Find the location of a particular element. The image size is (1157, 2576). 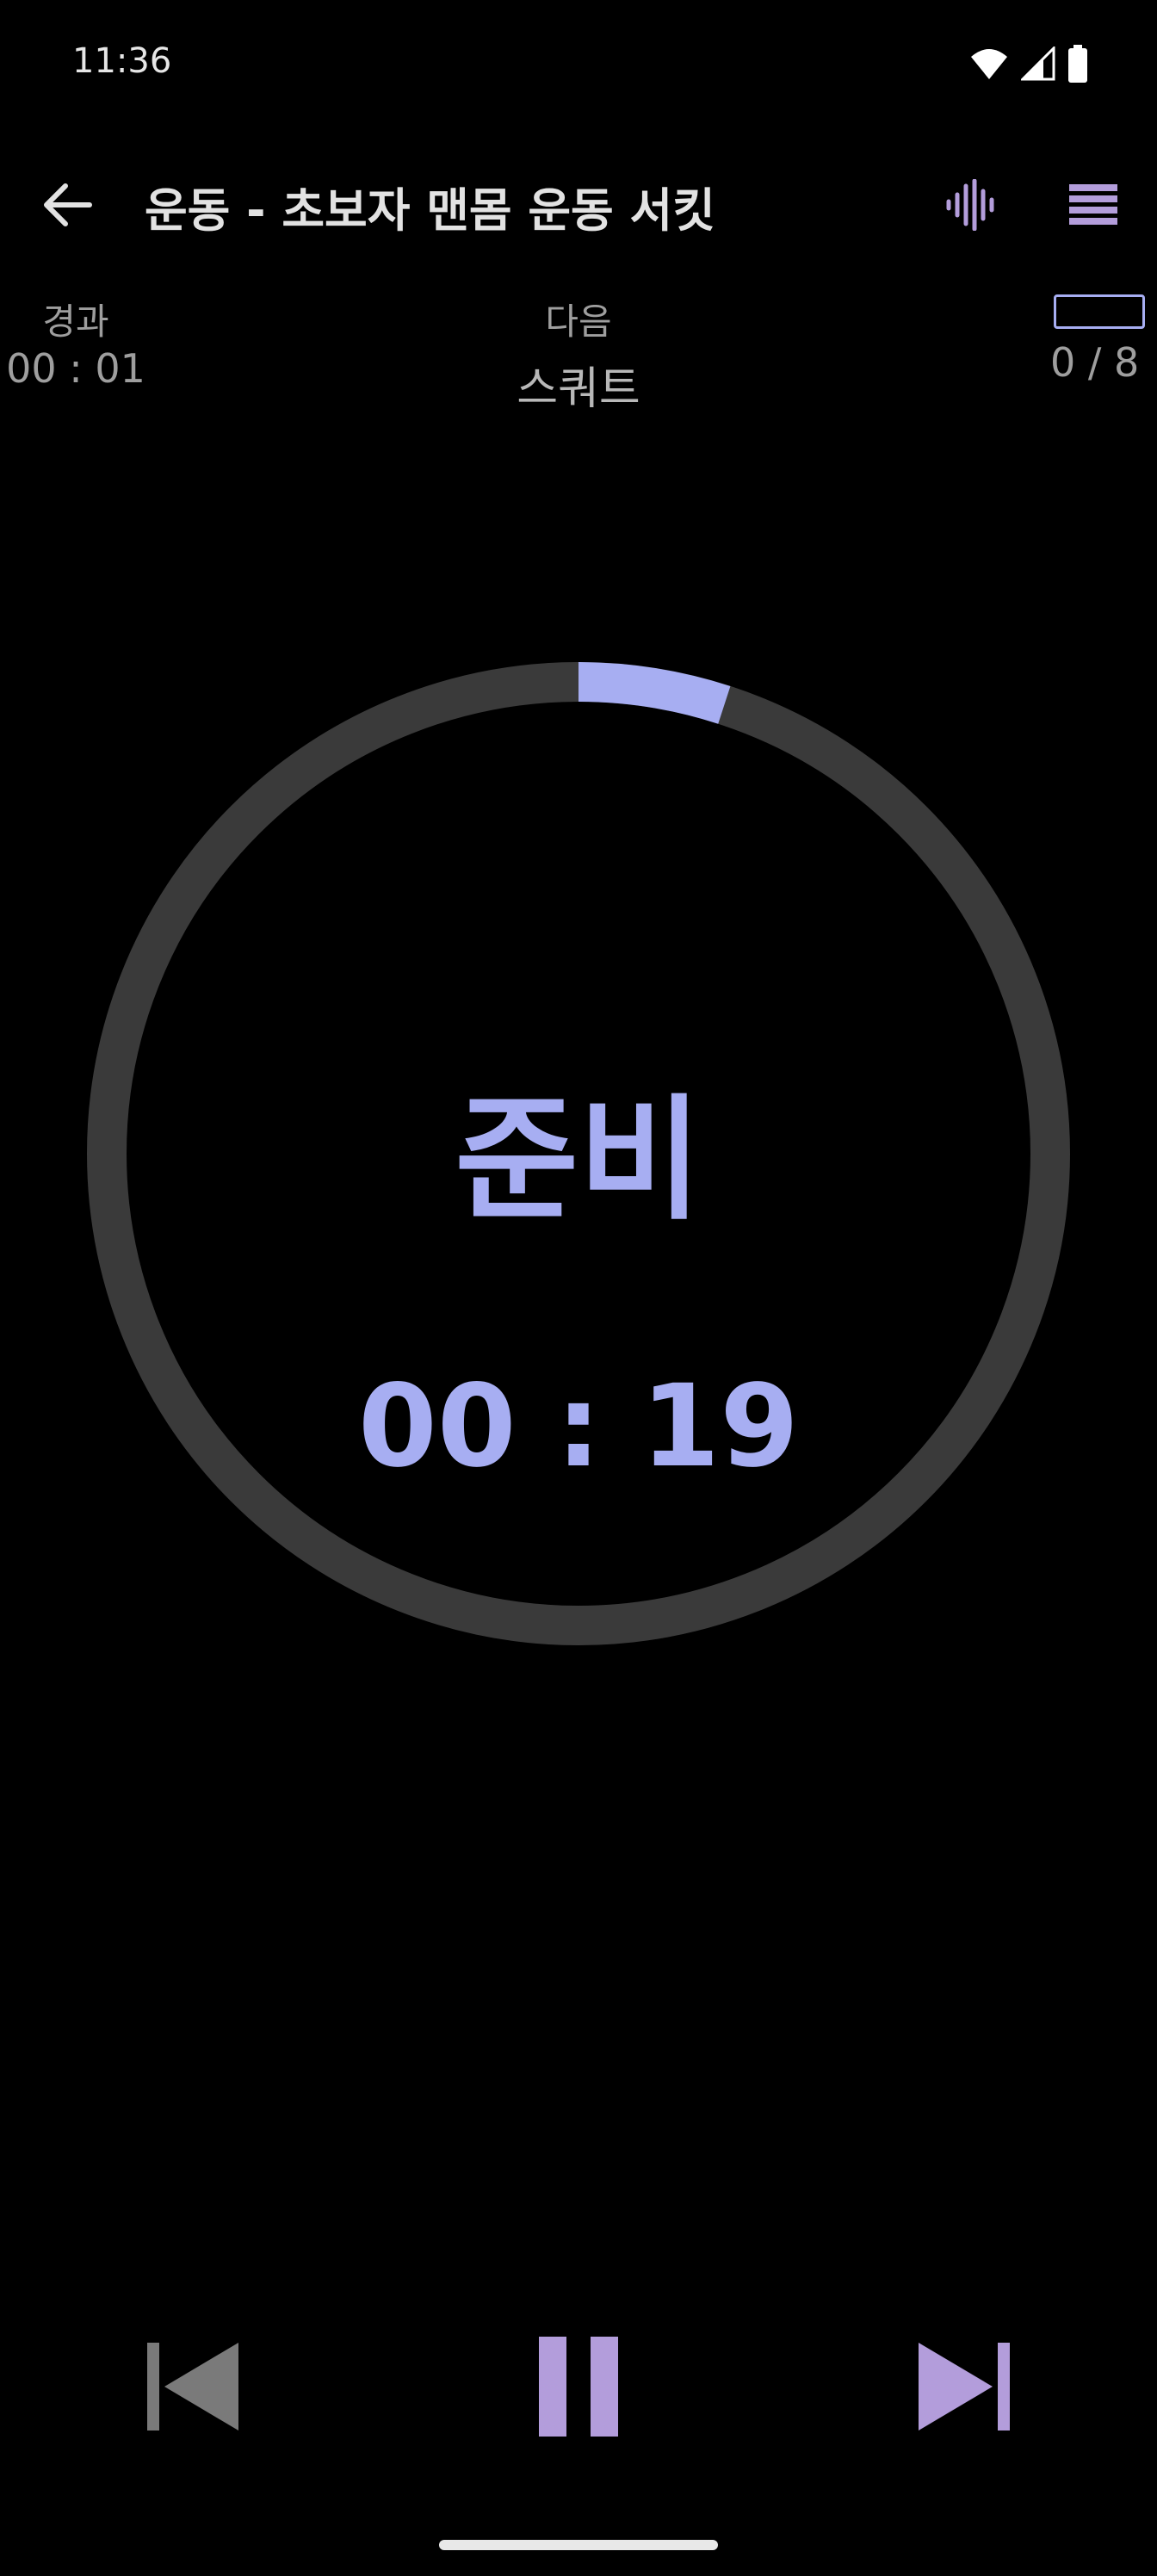

status-icons is located at coordinates (1028, 64).